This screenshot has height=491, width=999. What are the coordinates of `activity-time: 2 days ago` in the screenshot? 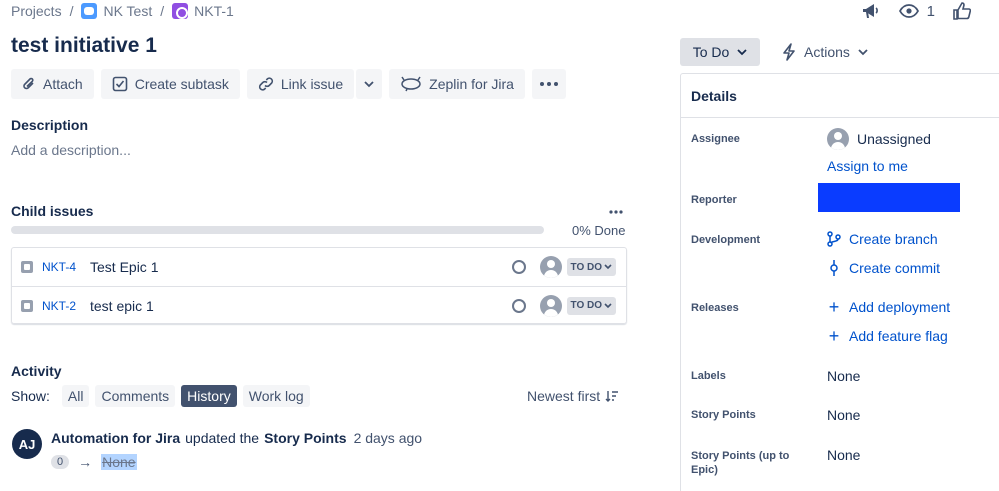 It's located at (388, 438).